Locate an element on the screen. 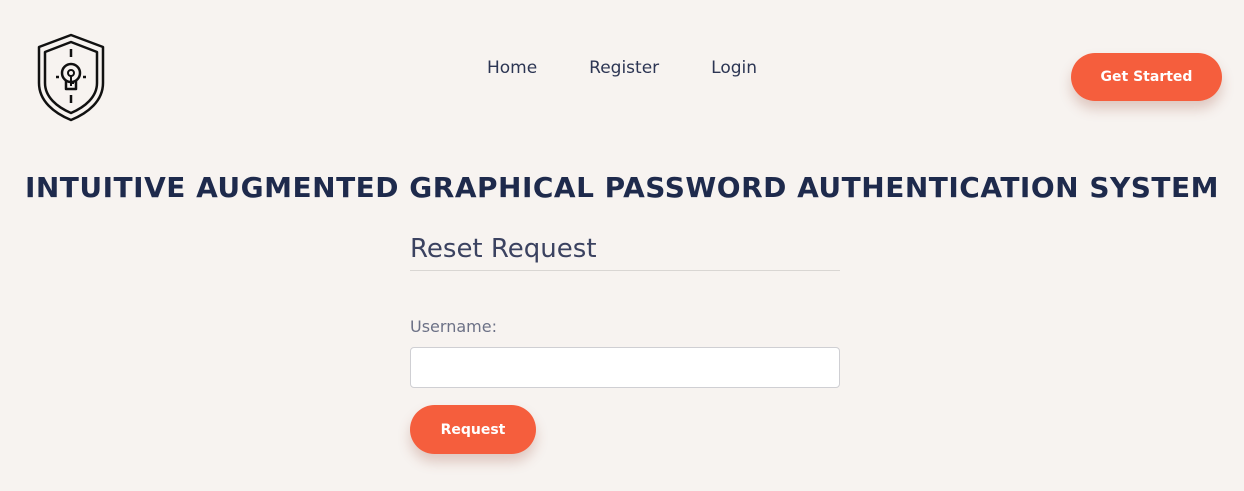 The height and width of the screenshot is (491, 1244). nav-login: Login is located at coordinates (734, 70).